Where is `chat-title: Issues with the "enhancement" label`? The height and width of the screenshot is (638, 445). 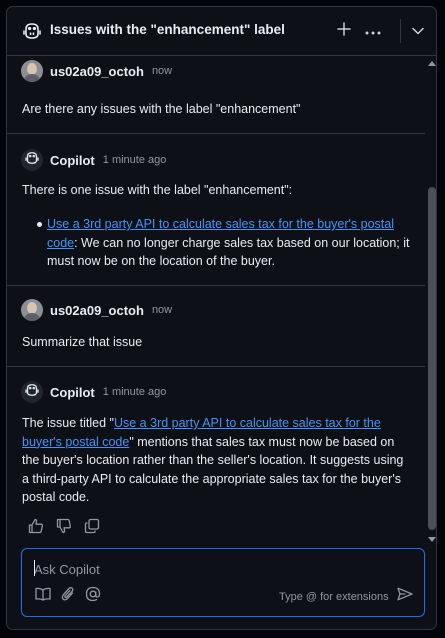
chat-title: Issues with the "enhancement" label is located at coordinates (167, 29).